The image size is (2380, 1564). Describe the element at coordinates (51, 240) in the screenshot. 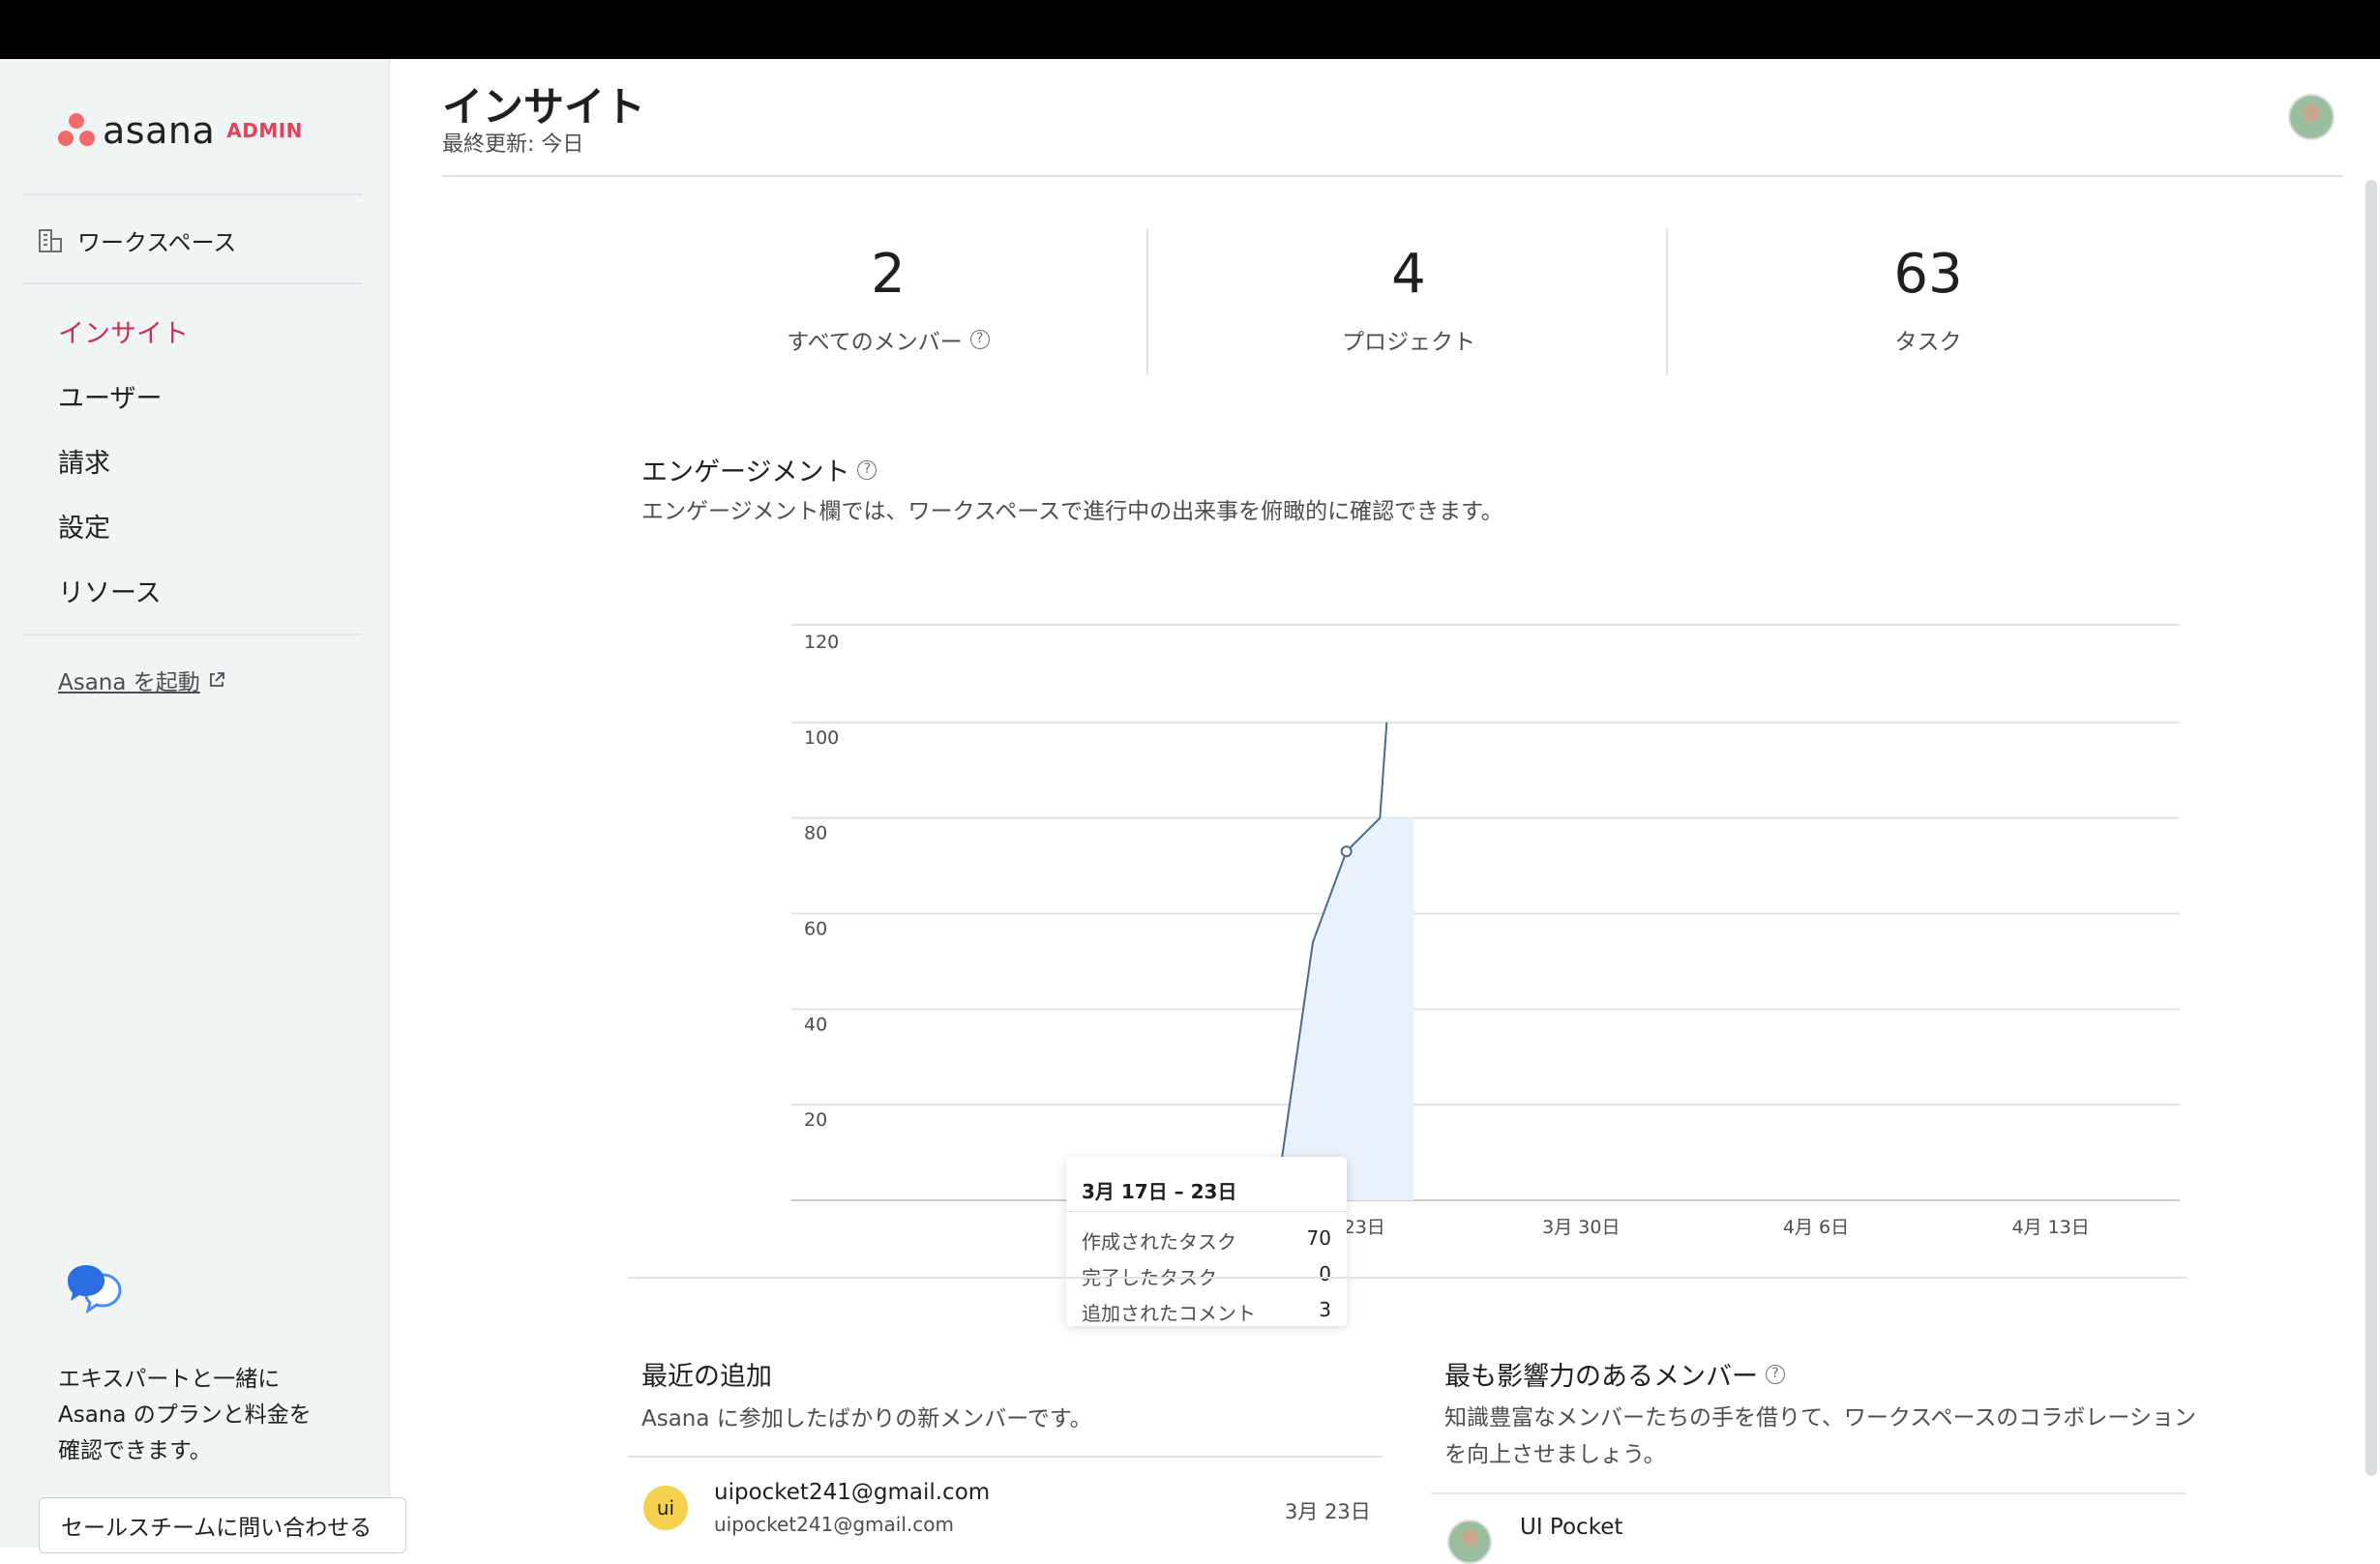

I see `building-icon` at that location.